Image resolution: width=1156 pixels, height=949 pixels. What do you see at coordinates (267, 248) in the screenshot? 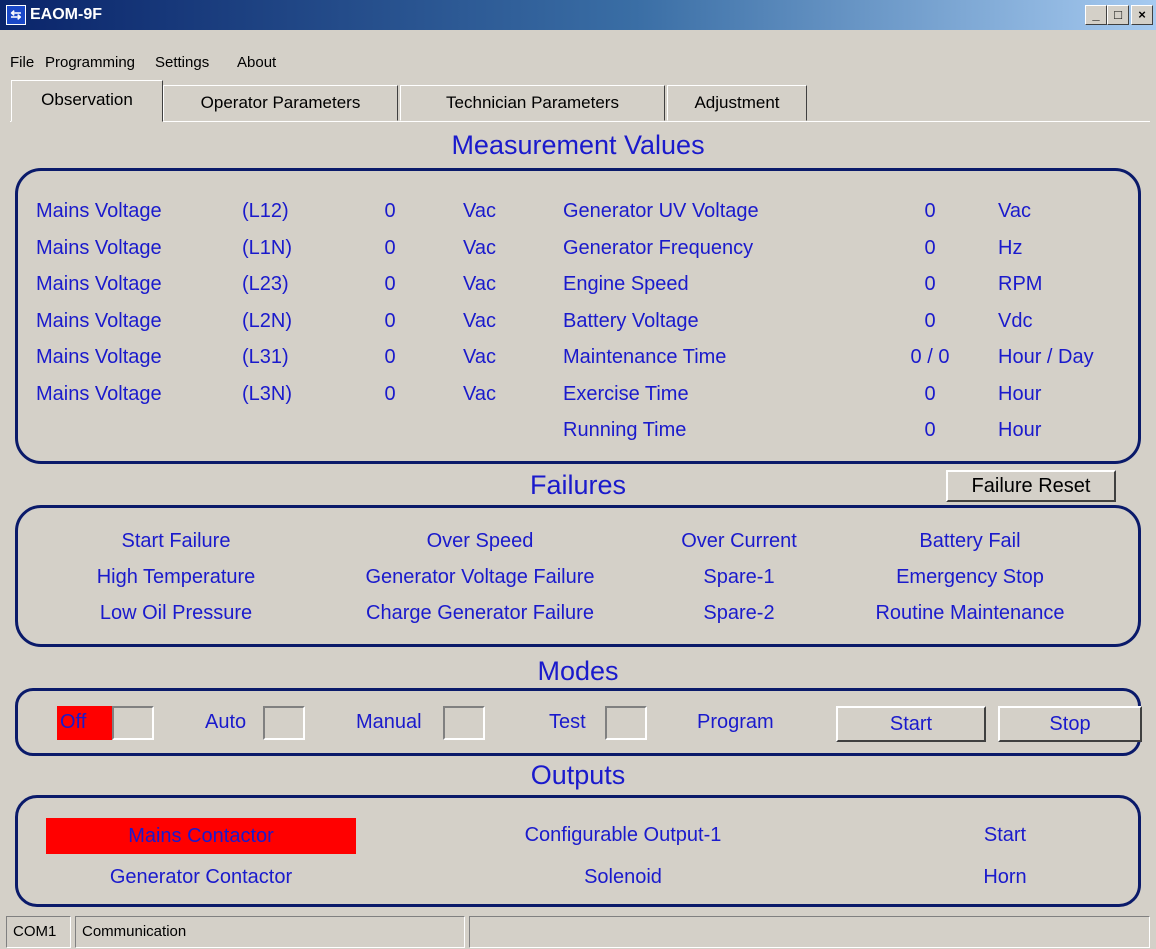
I see `mains-voltage-phase: (L1N)` at bounding box center [267, 248].